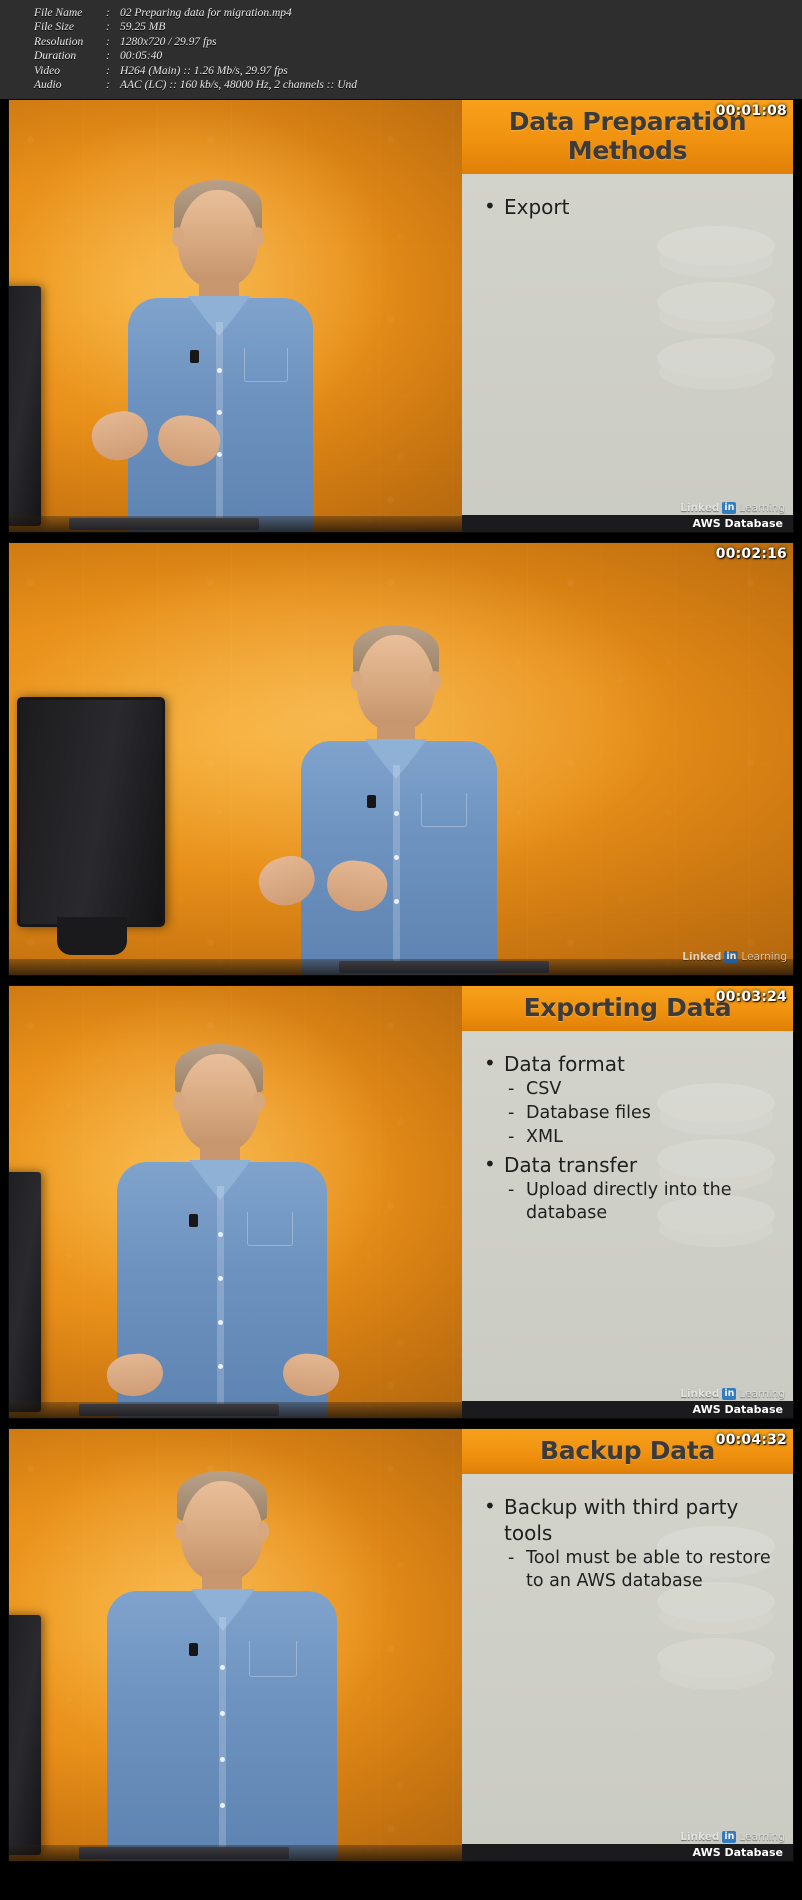 This screenshot has width=802, height=1900. I want to click on frame-timestamp-1: 00:01:08, so click(751, 111).